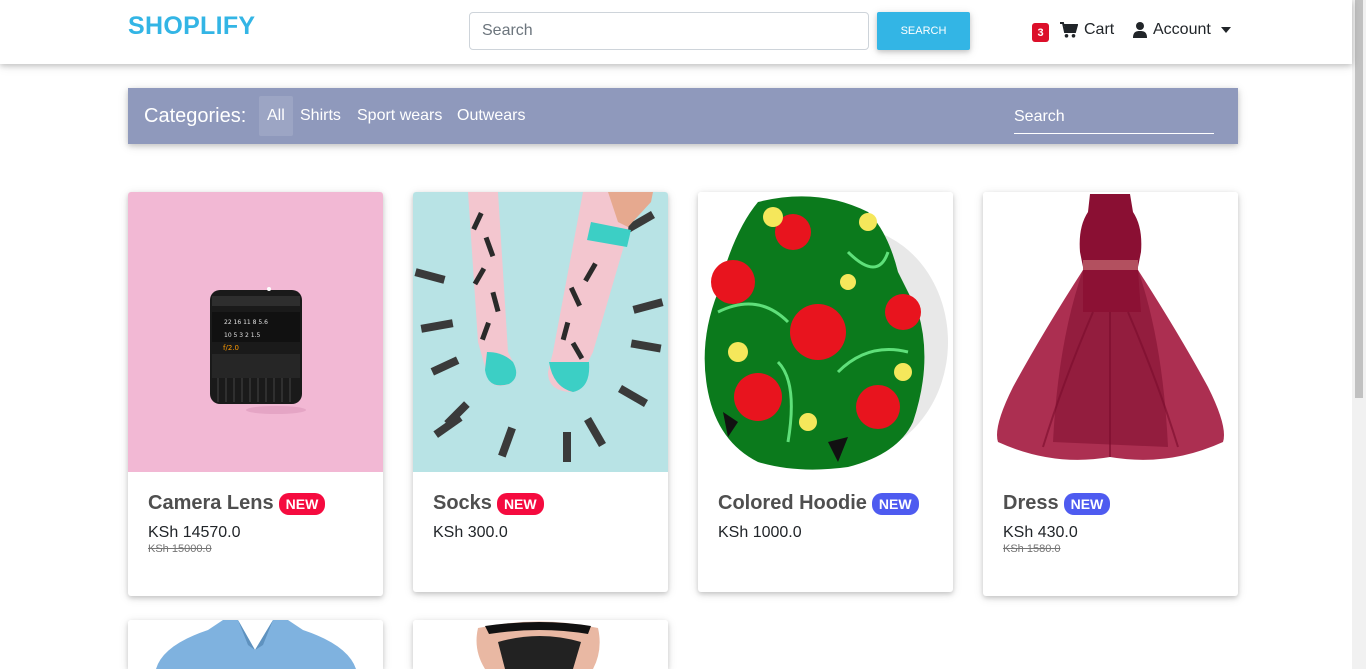 This screenshot has height=669, width=1366. I want to click on categories-title: Categories:, so click(195, 116).